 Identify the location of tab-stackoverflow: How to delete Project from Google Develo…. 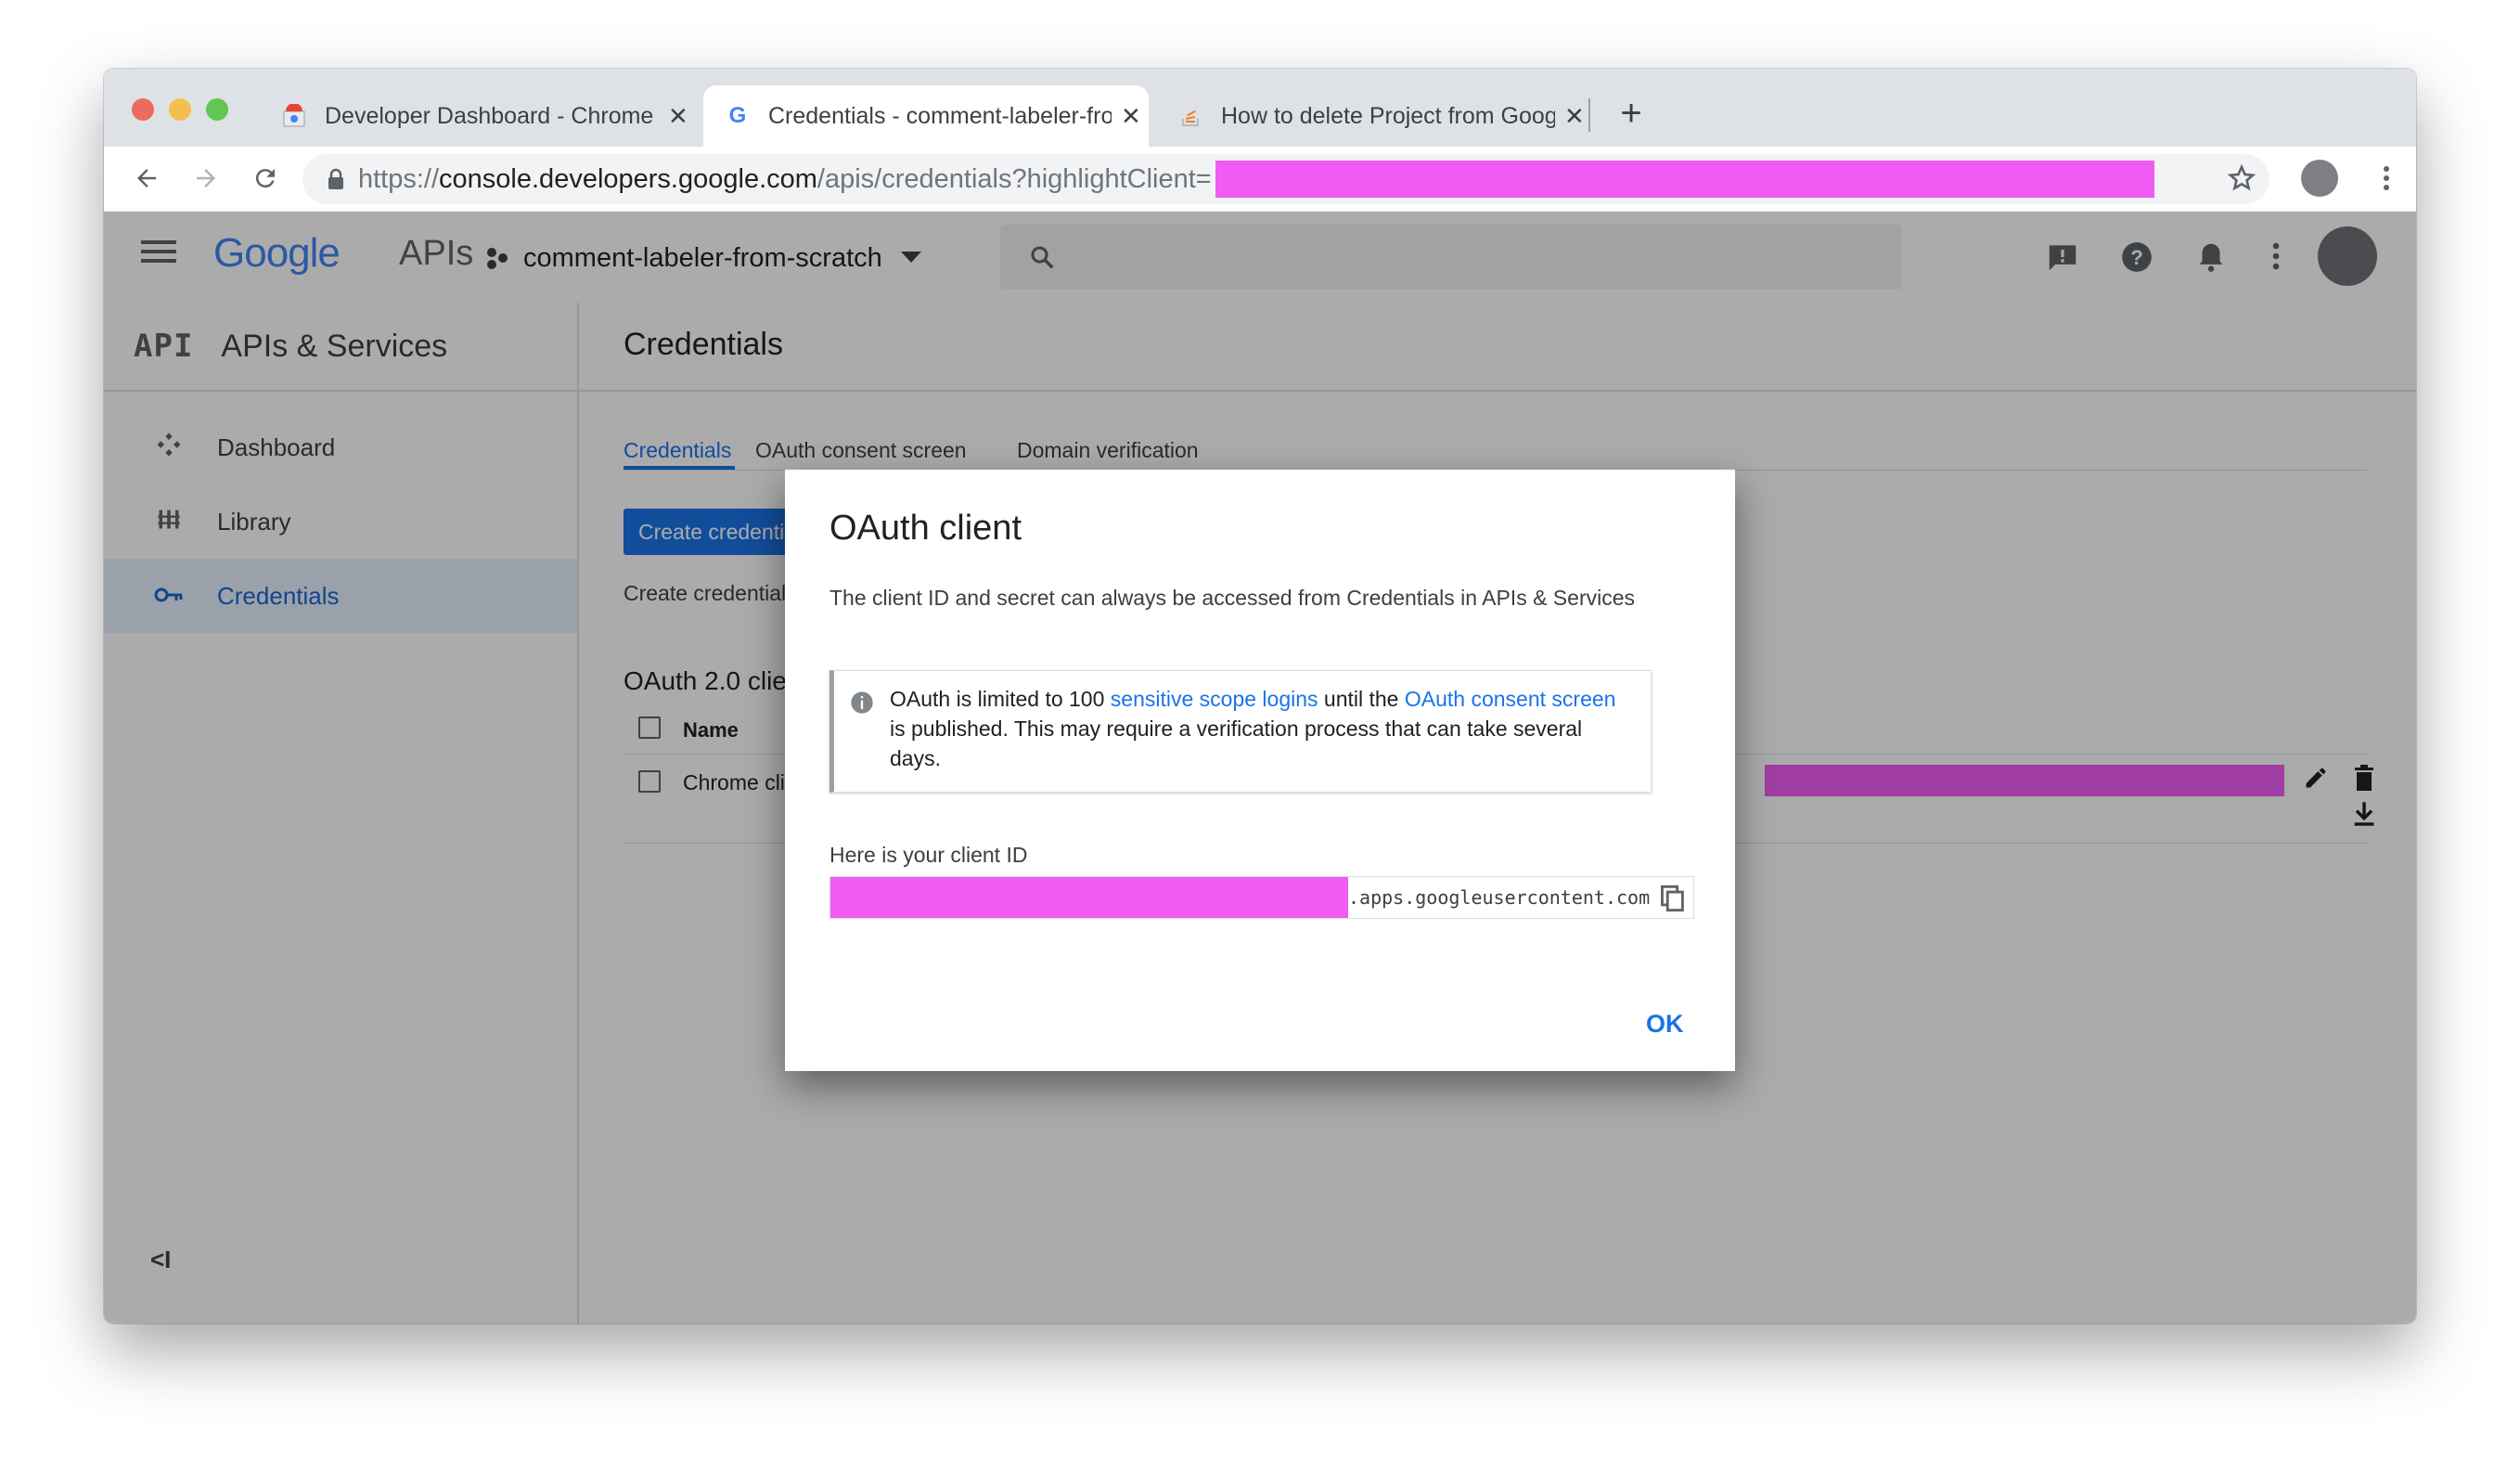
(1374, 116).